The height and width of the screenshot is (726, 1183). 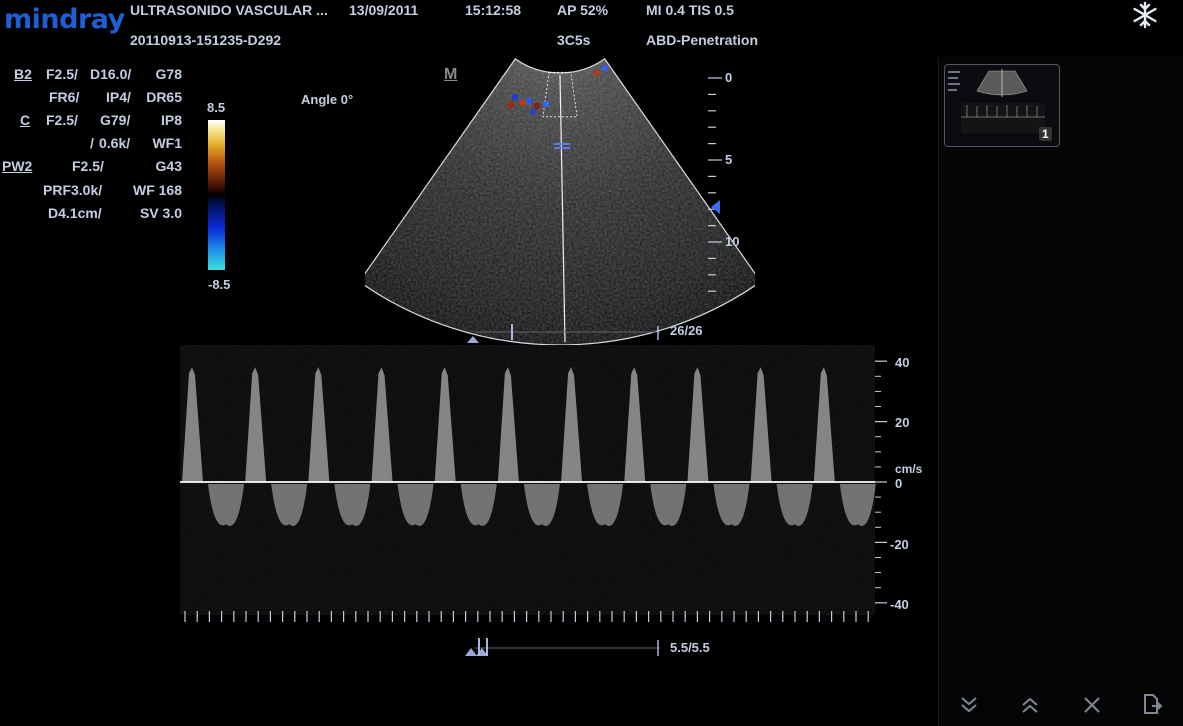 What do you see at coordinates (168, 166) in the screenshot?
I see `pw-gain: G43` at bounding box center [168, 166].